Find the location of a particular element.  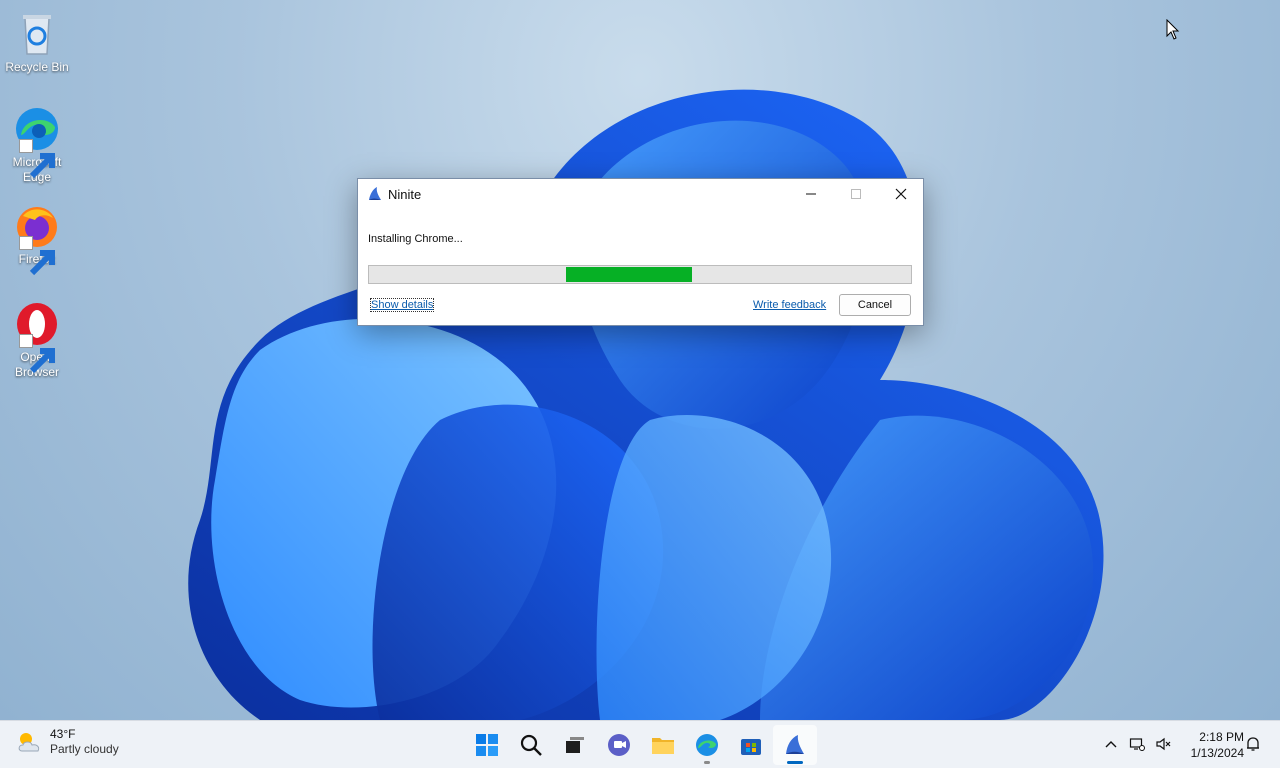

title-bar: Ninite is located at coordinates (640, 194).